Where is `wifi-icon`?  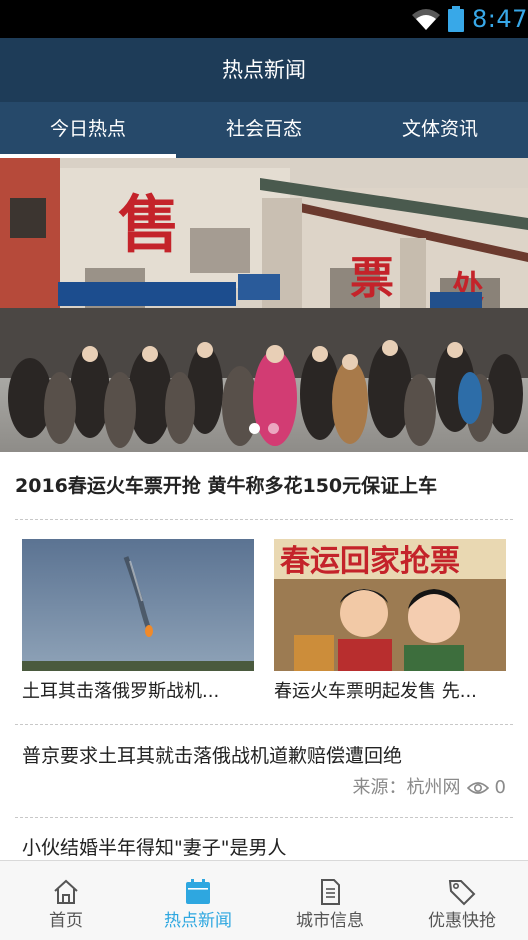
wifi-icon is located at coordinates (426, 19).